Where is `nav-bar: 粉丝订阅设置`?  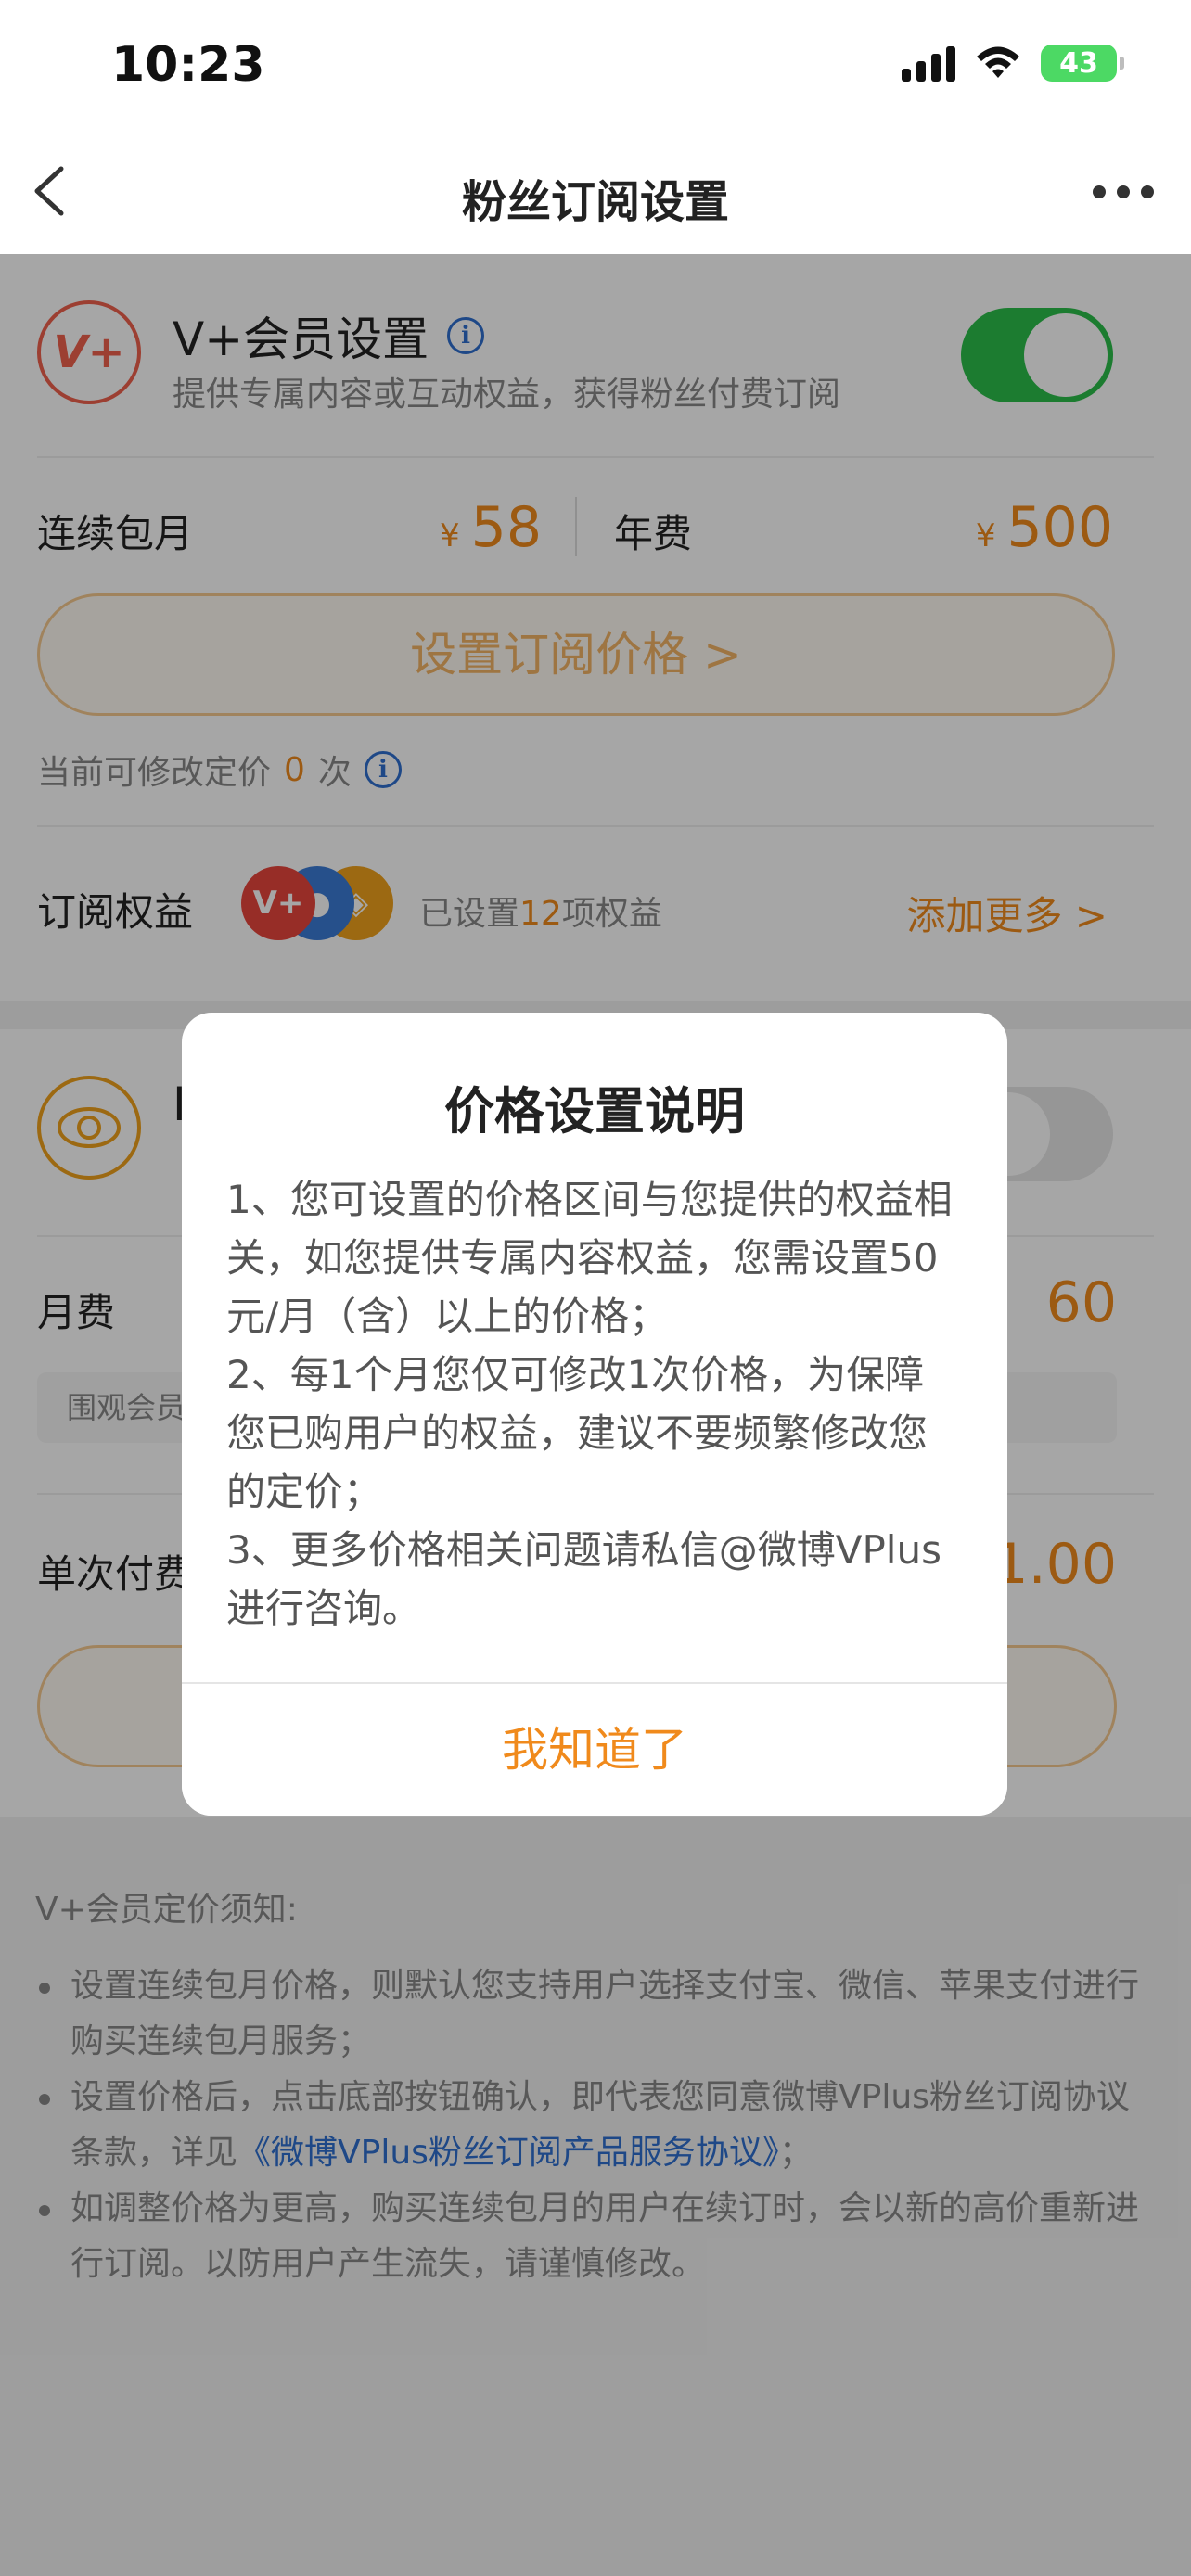
nav-bar: 粉丝订阅设置 is located at coordinates (595, 192).